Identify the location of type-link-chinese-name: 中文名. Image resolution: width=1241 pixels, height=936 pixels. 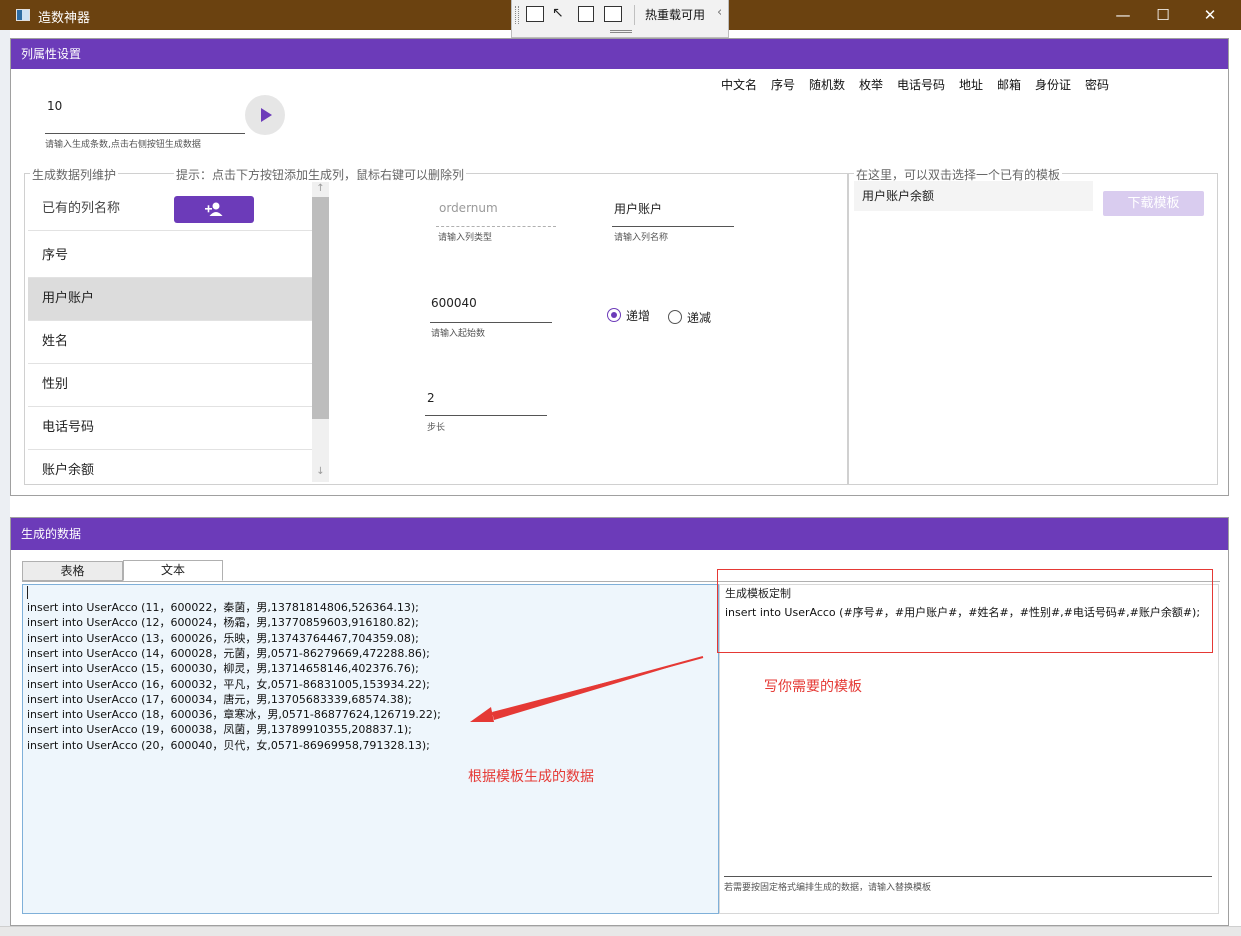
(739, 84).